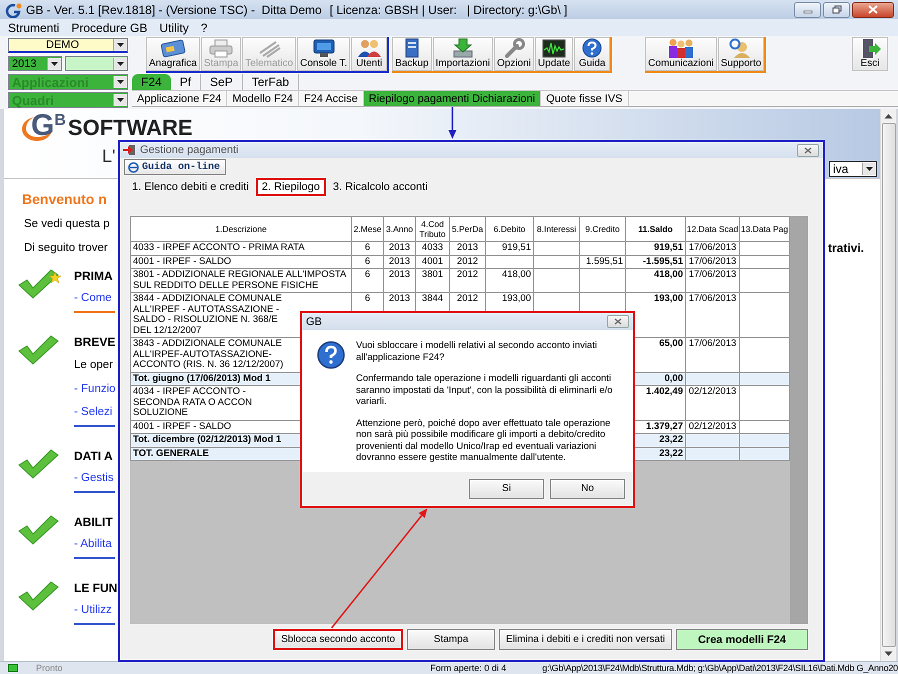 The height and width of the screenshot is (674, 898). I want to click on column-header: 6.Debito, so click(510, 229).